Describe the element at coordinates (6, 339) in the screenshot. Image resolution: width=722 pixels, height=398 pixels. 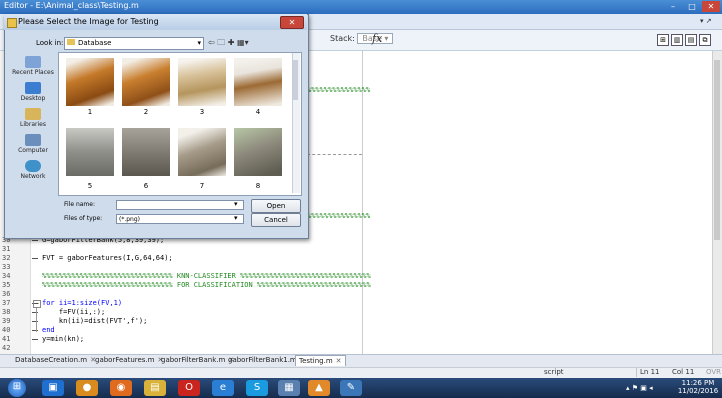
I see `line-number: 41` at that location.